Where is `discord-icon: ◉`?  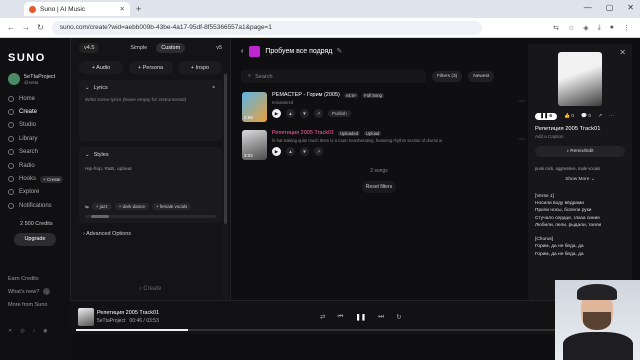 discord-icon: ◉ is located at coordinates (45, 331).